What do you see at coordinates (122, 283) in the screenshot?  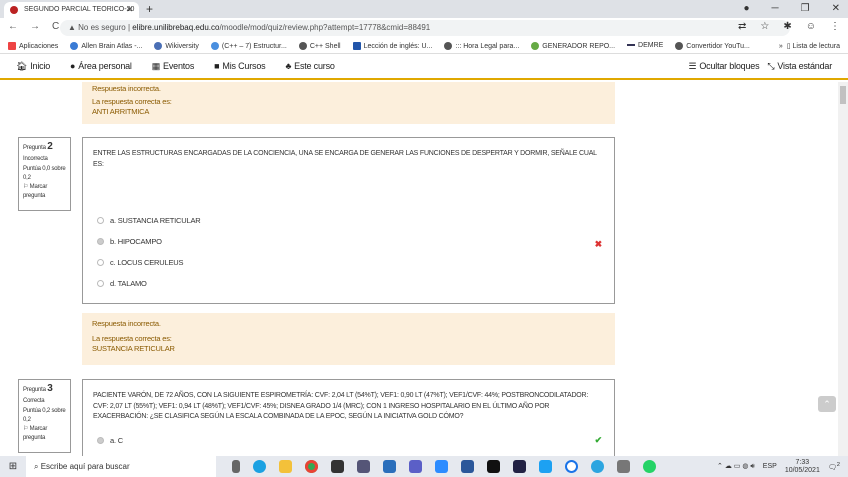 I see `option-d: d. TALAMO` at bounding box center [122, 283].